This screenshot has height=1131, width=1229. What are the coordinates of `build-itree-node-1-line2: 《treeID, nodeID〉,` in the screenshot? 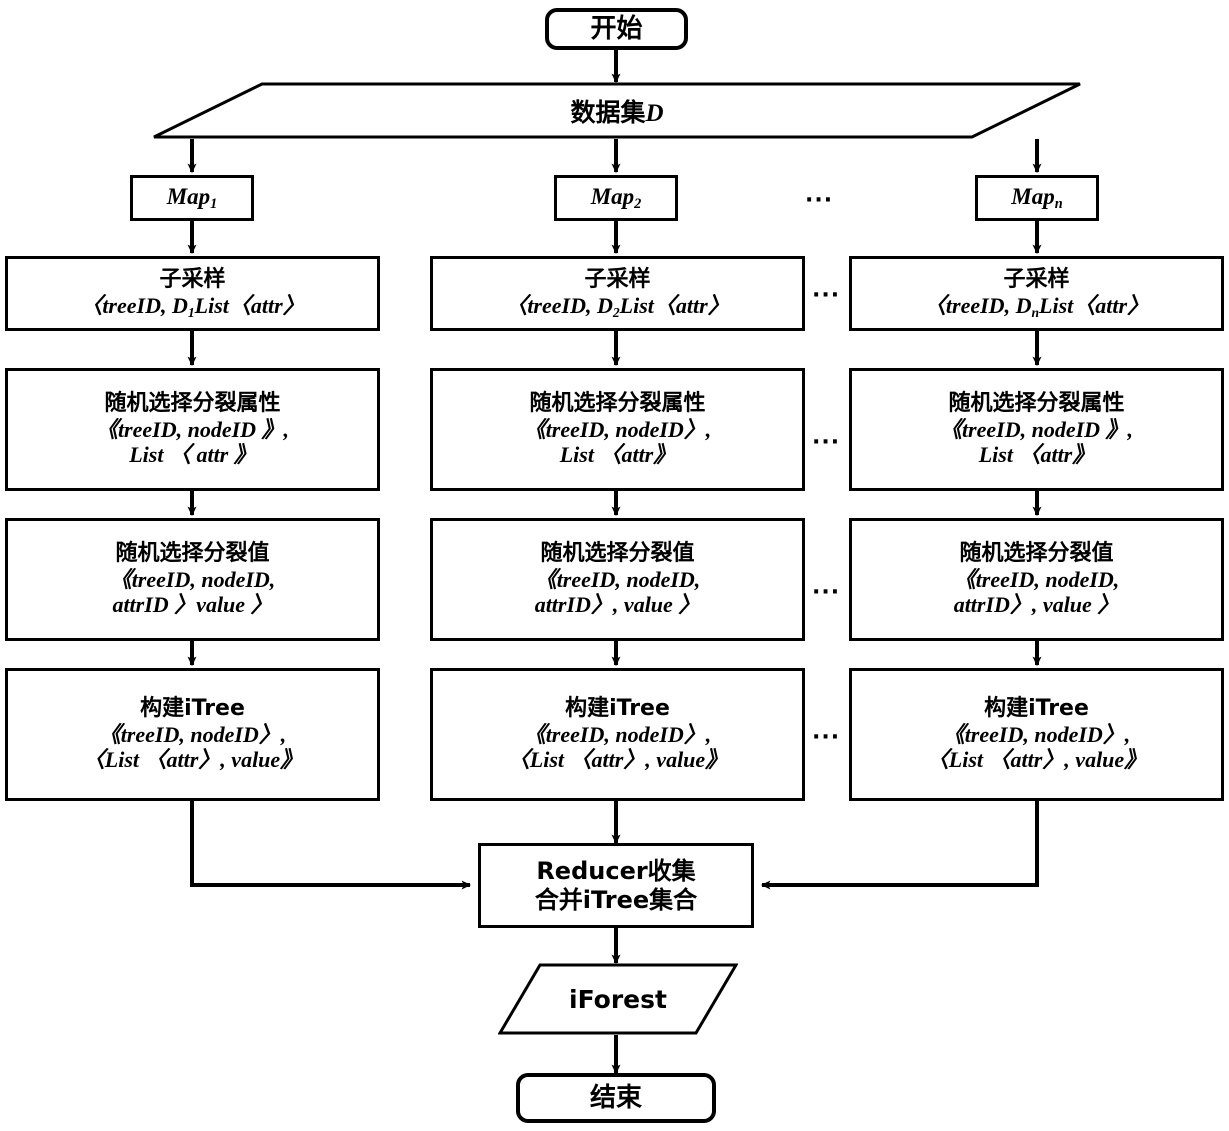 It's located at (192, 734).